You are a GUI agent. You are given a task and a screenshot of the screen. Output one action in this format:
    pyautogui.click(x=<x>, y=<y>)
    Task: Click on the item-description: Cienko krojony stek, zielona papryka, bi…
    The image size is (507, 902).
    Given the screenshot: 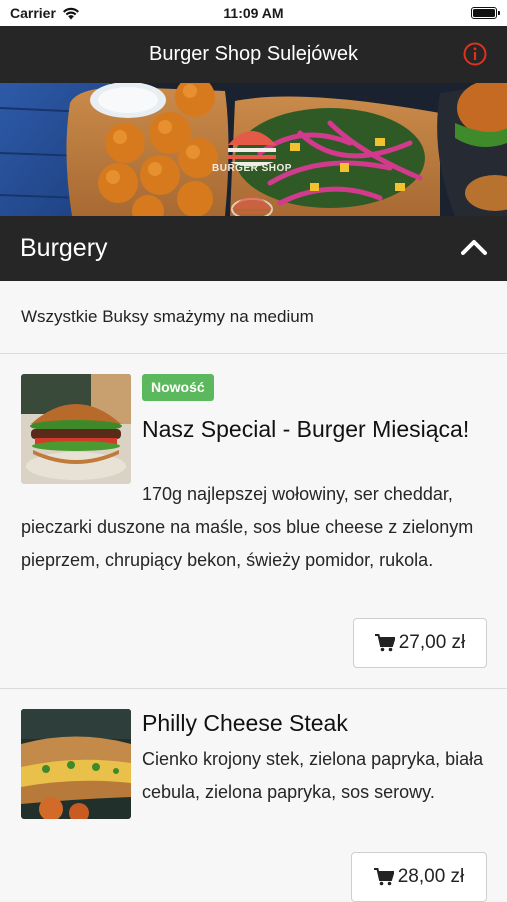 What is the action you would take?
    pyautogui.click(x=313, y=775)
    